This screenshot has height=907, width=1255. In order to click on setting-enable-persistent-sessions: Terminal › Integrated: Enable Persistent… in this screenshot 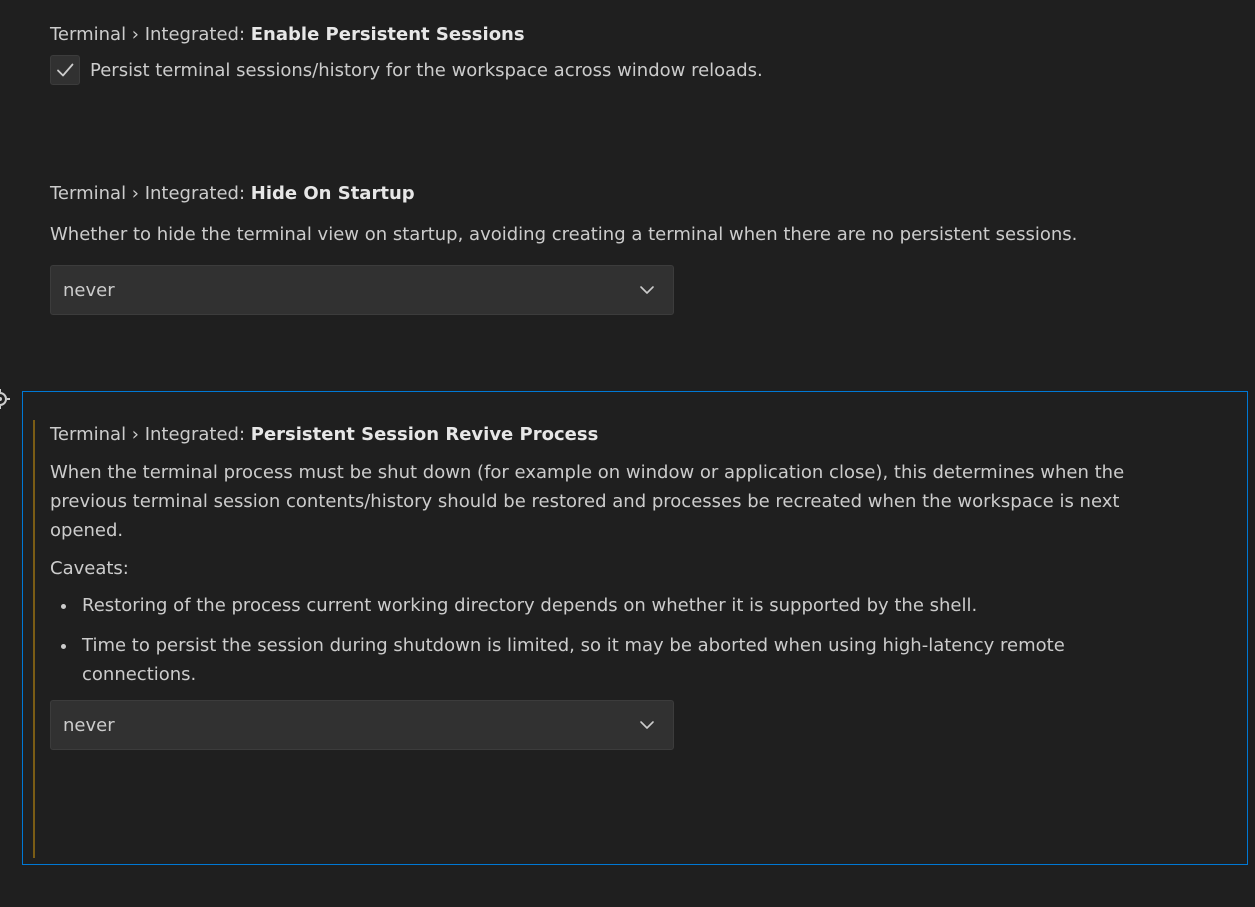, I will do `click(640, 54)`.